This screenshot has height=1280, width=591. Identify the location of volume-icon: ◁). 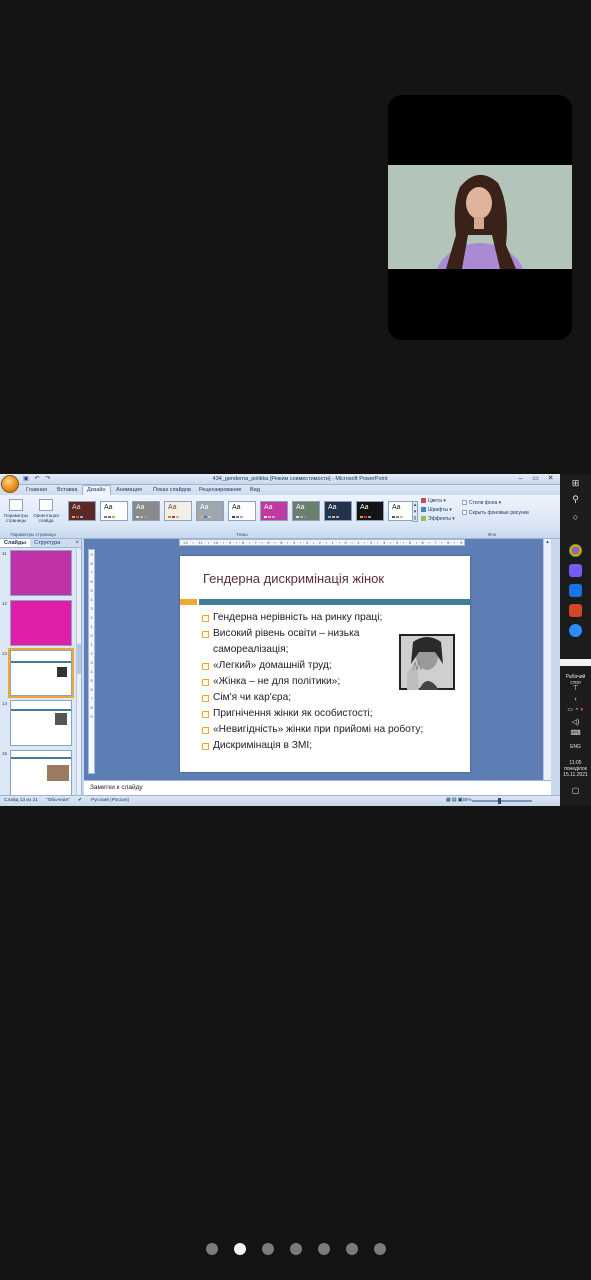
(575, 722).